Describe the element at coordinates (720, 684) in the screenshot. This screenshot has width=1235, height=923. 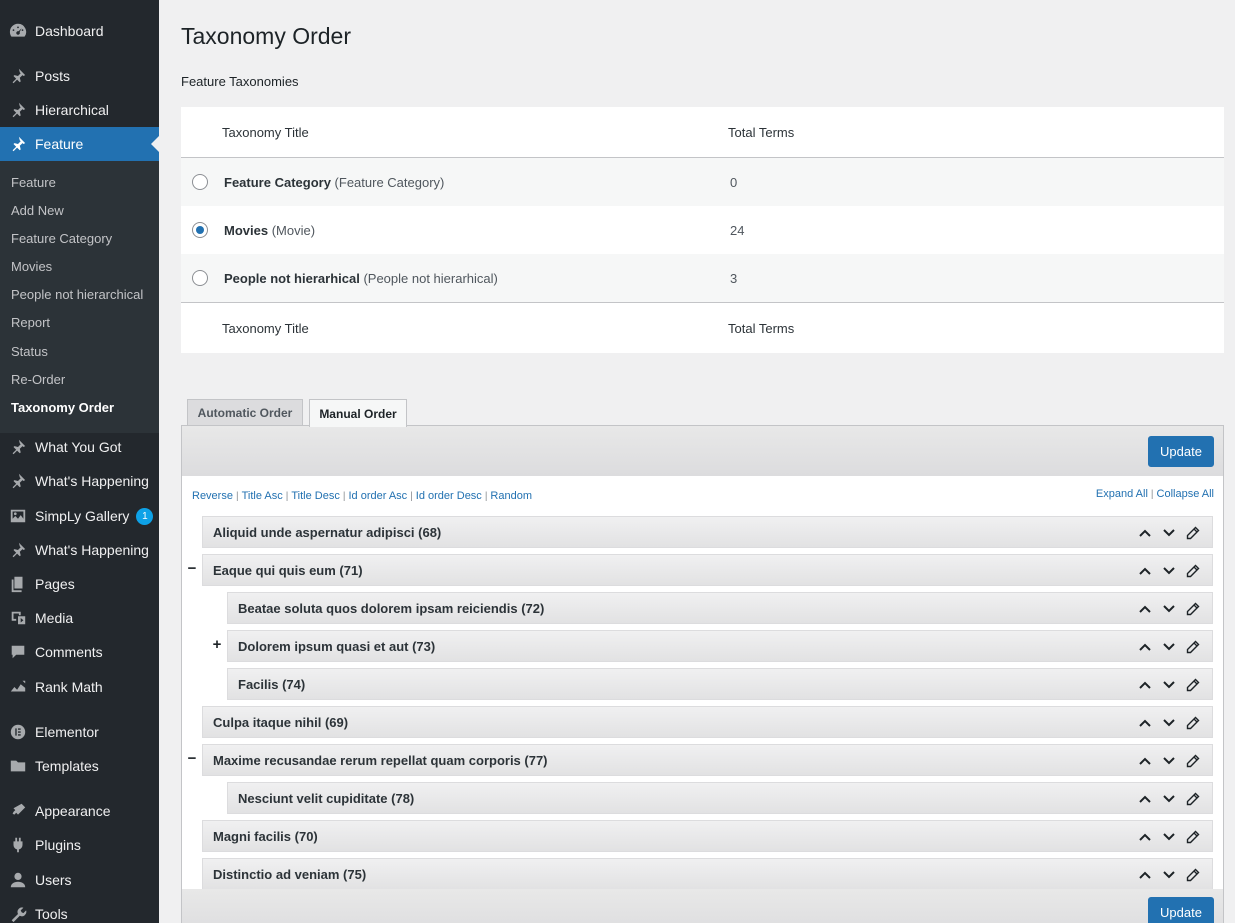
I see `term-item: Facilis (74)` at that location.